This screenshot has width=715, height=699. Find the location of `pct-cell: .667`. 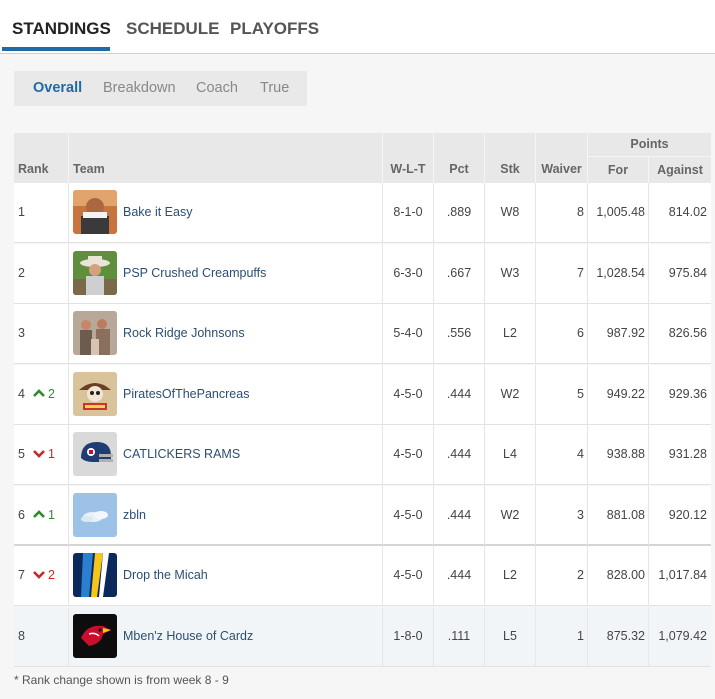

pct-cell: .667 is located at coordinates (459, 272).